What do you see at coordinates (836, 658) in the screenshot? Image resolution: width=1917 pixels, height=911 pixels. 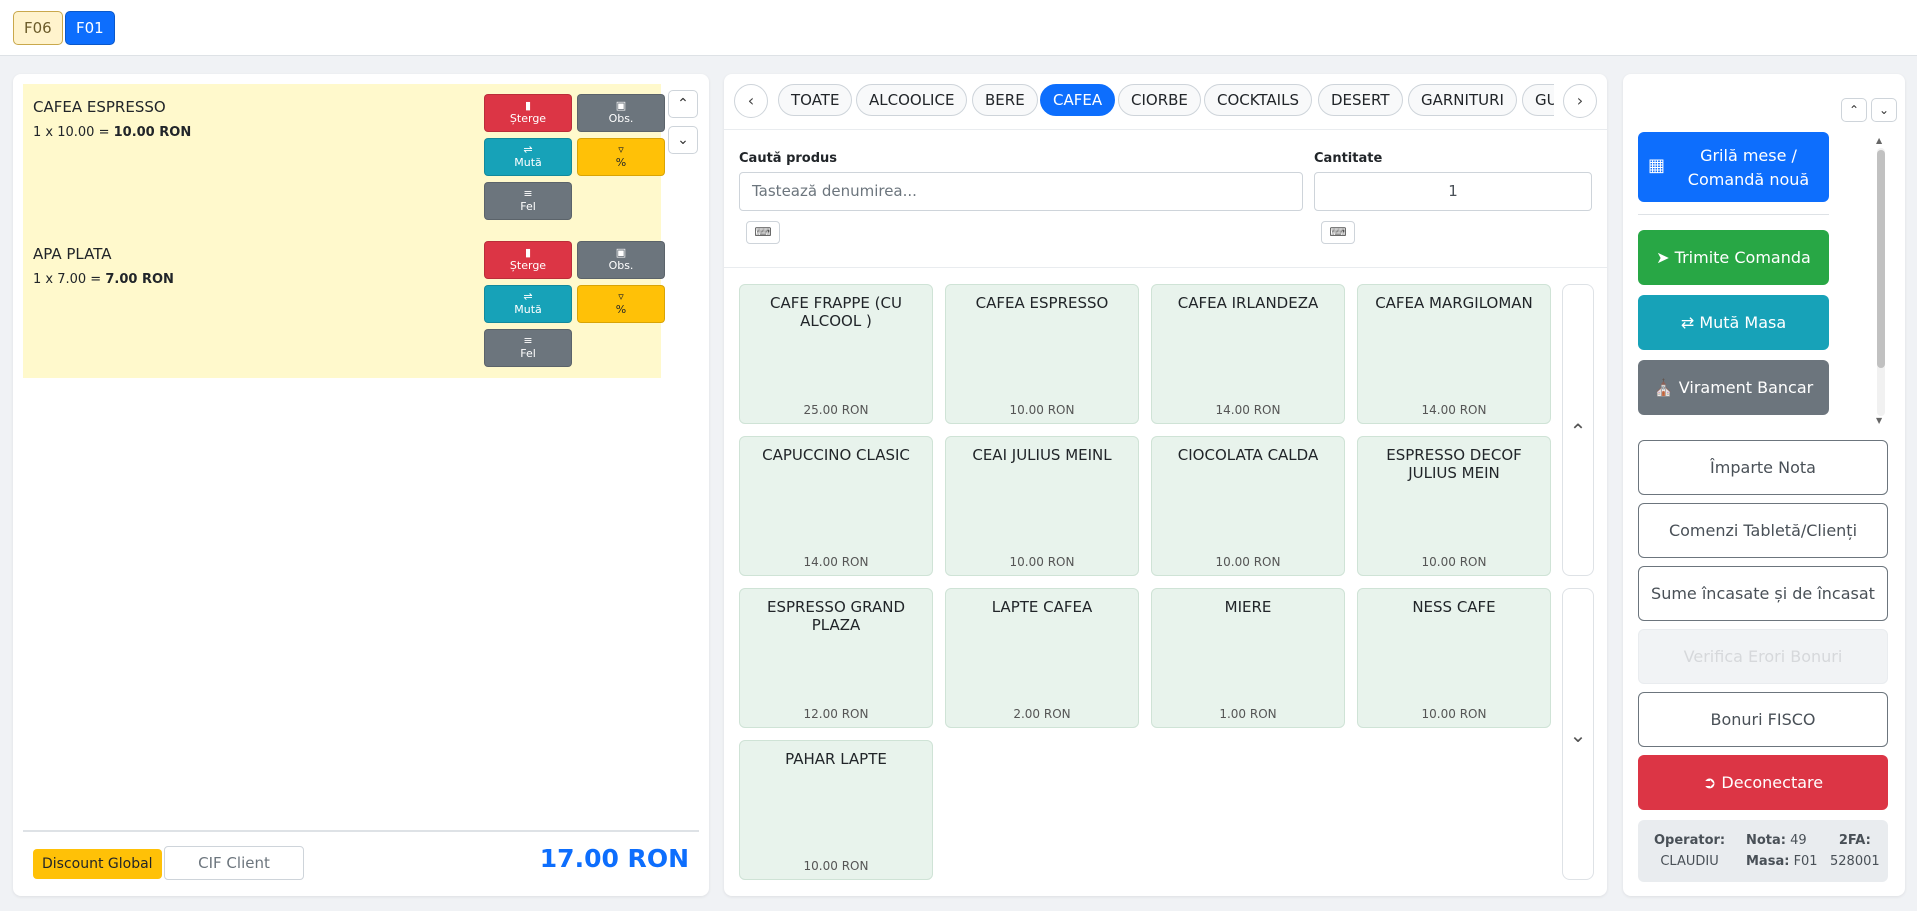 I see `product-tile: ESPRESSO GRAND PLAZA 12.00 RON` at bounding box center [836, 658].